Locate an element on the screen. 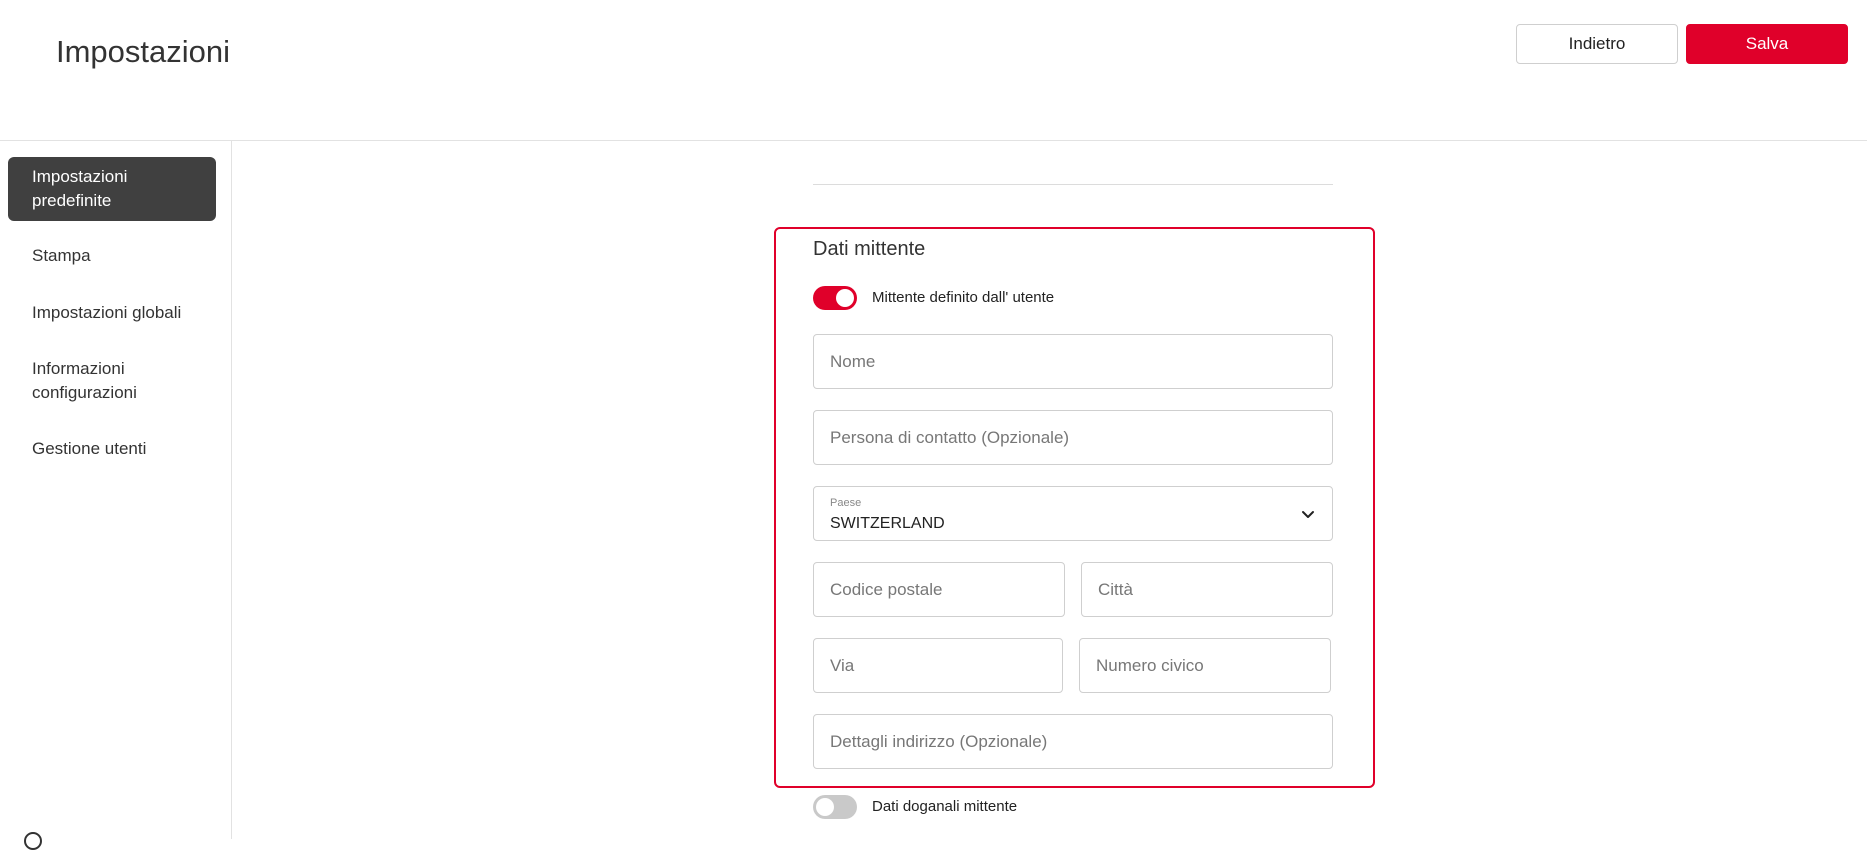 Image resolution: width=1867 pixels, height=850 pixels. address-details-field: Dettagli indirizzo (Opzionale) is located at coordinates (1073, 741).